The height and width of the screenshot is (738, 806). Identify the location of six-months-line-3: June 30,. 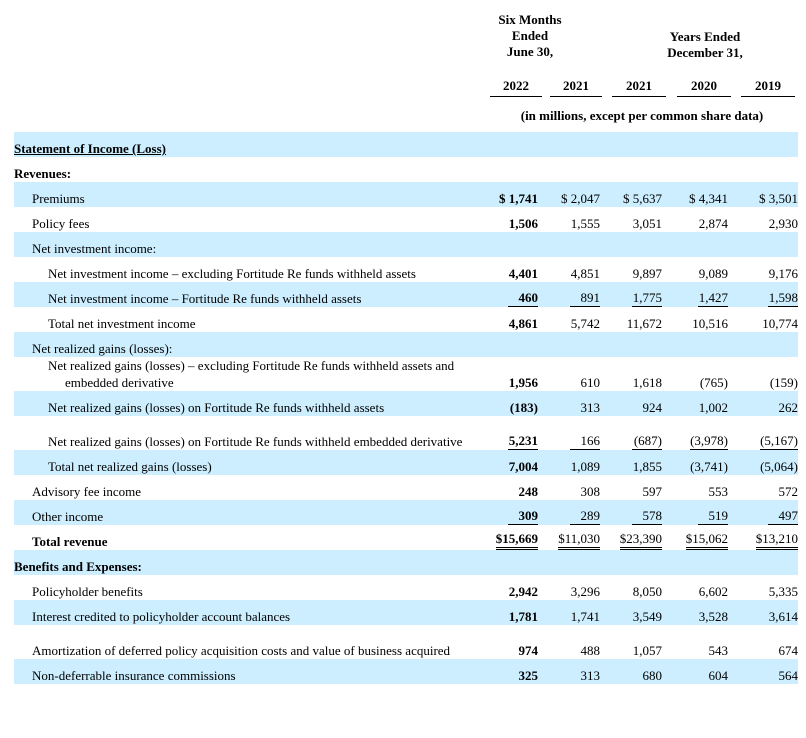
(530, 51).